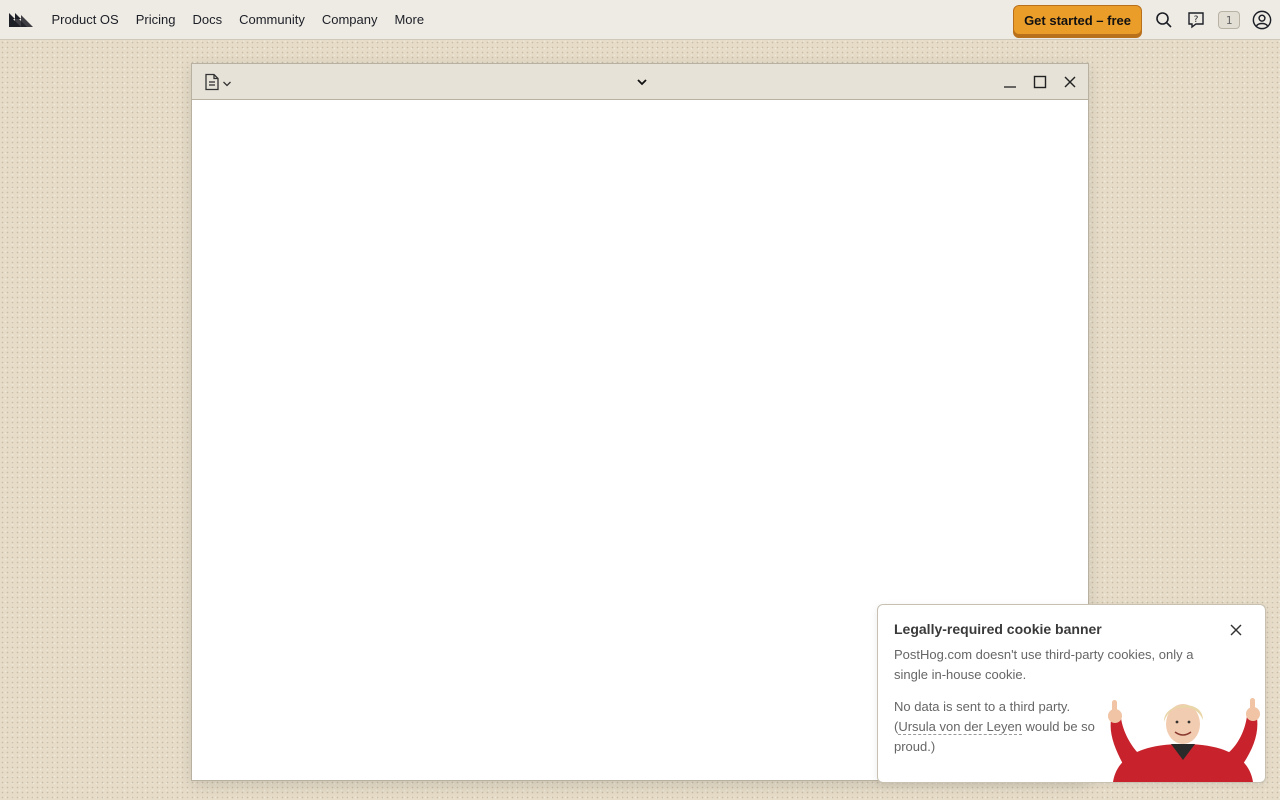 This screenshot has width=1280, height=800. I want to click on nav-docs: Docs, so click(207, 20).